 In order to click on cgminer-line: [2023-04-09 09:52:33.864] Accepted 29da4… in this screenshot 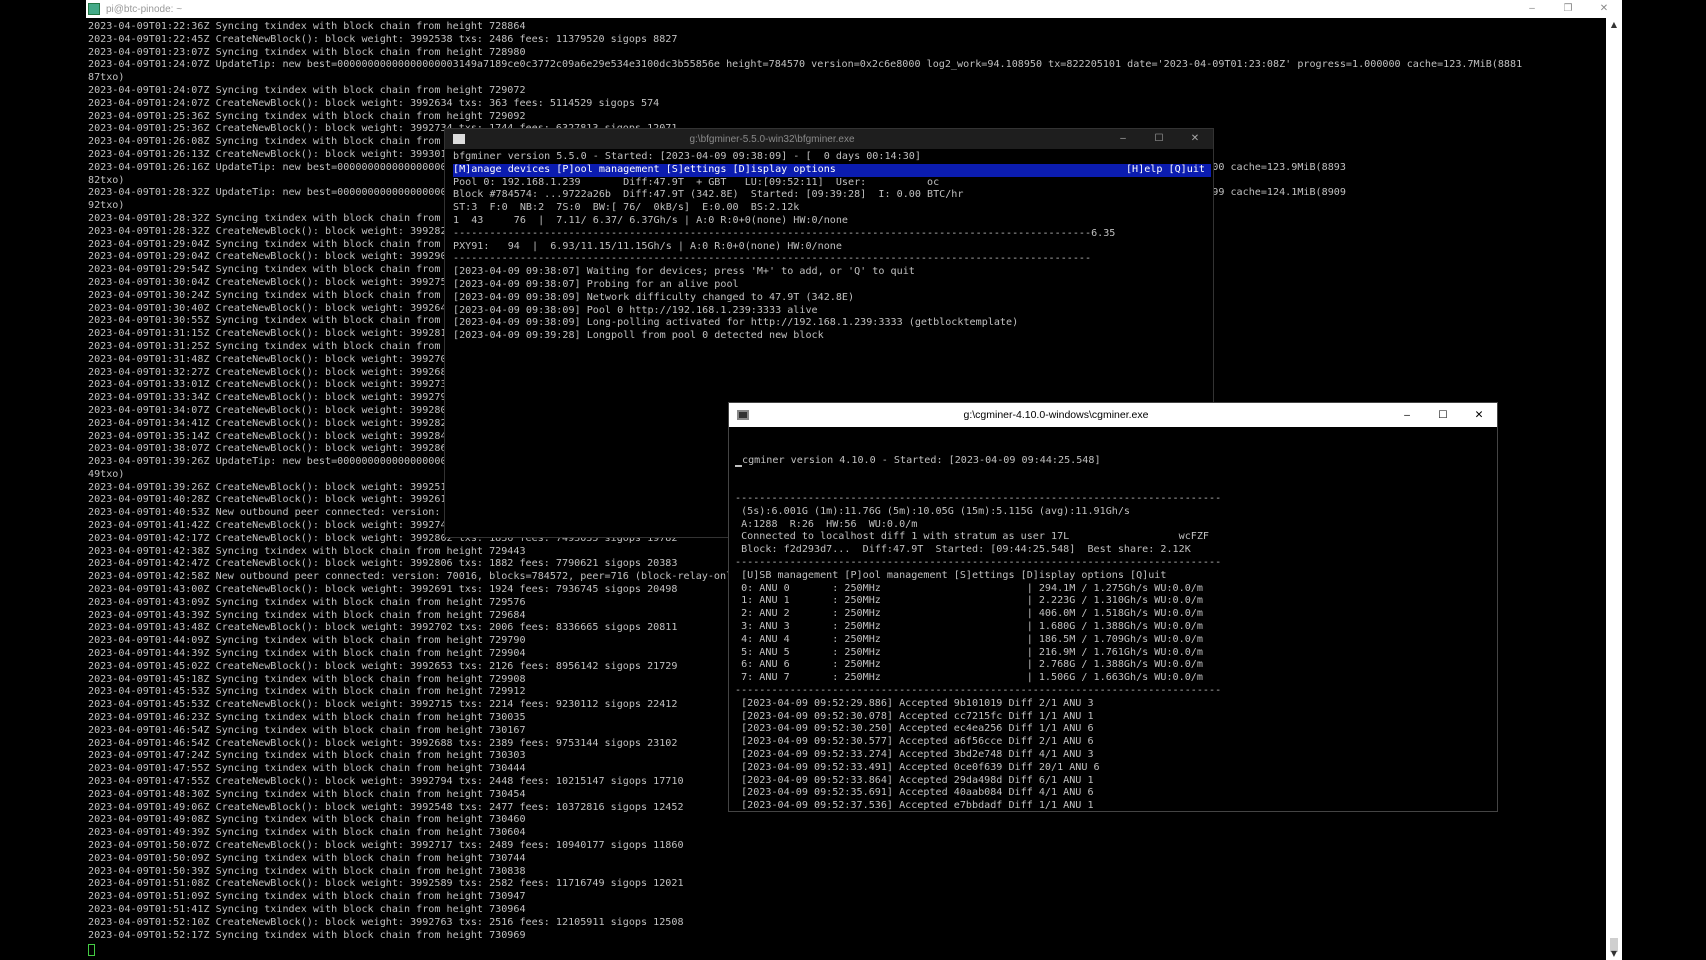, I will do `click(914, 780)`.